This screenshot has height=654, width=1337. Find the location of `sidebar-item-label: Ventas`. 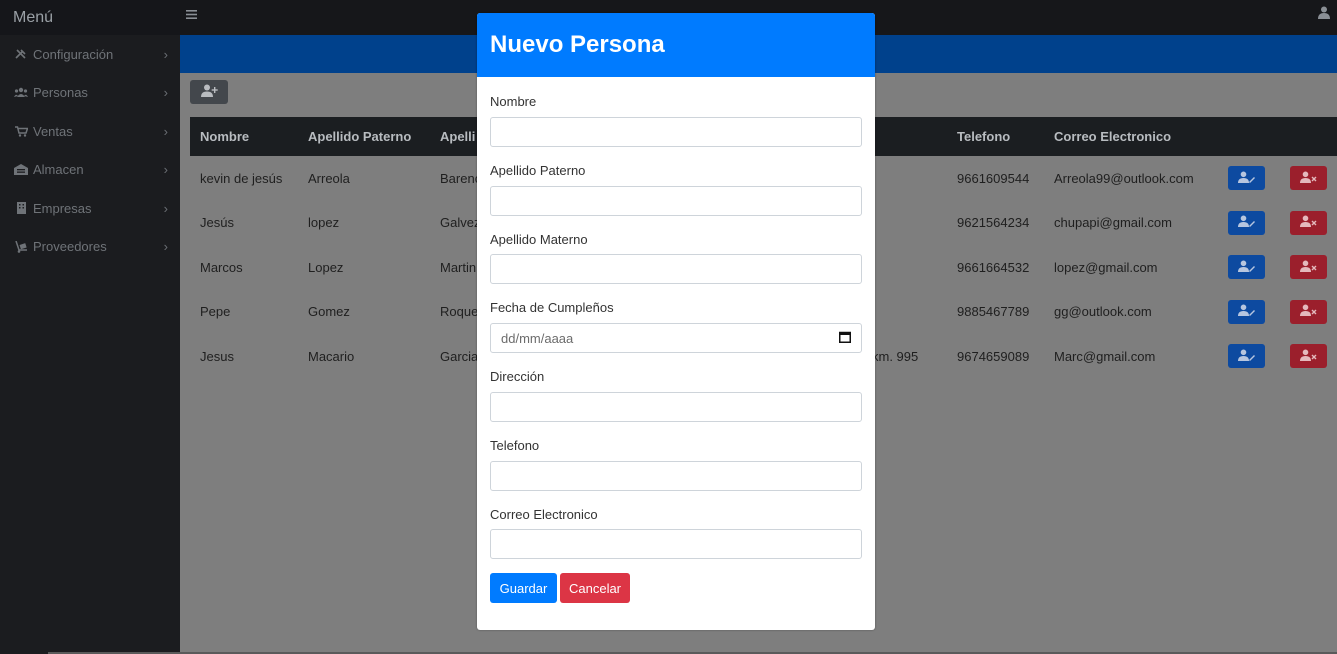

sidebar-item-label: Ventas is located at coordinates (53, 131).